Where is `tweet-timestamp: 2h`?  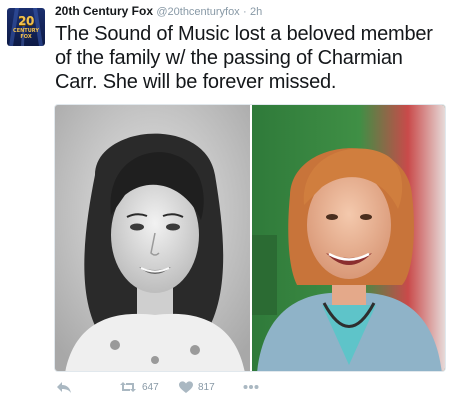
tweet-timestamp: 2h is located at coordinates (256, 12).